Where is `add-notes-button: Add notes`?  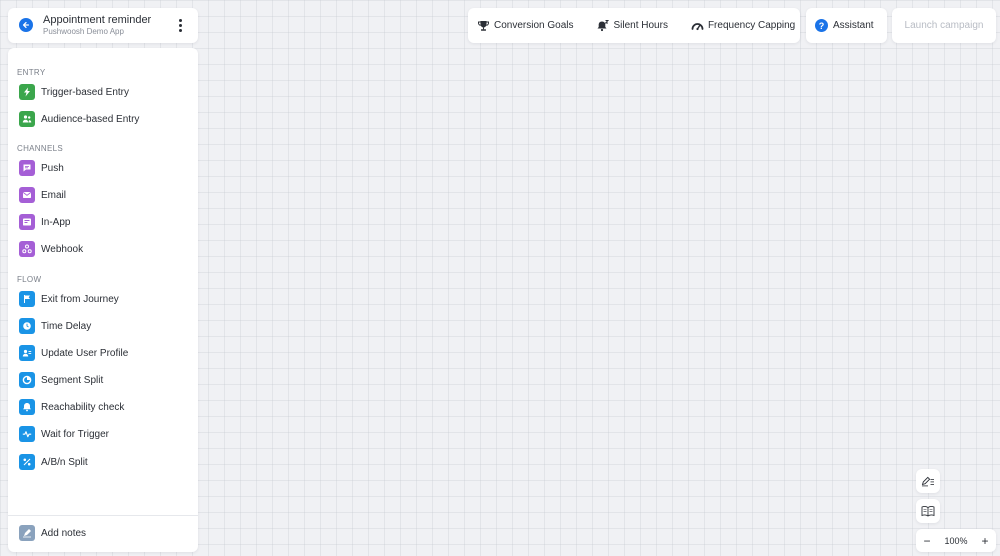
add-notes-button: Add notes is located at coordinates (52, 533).